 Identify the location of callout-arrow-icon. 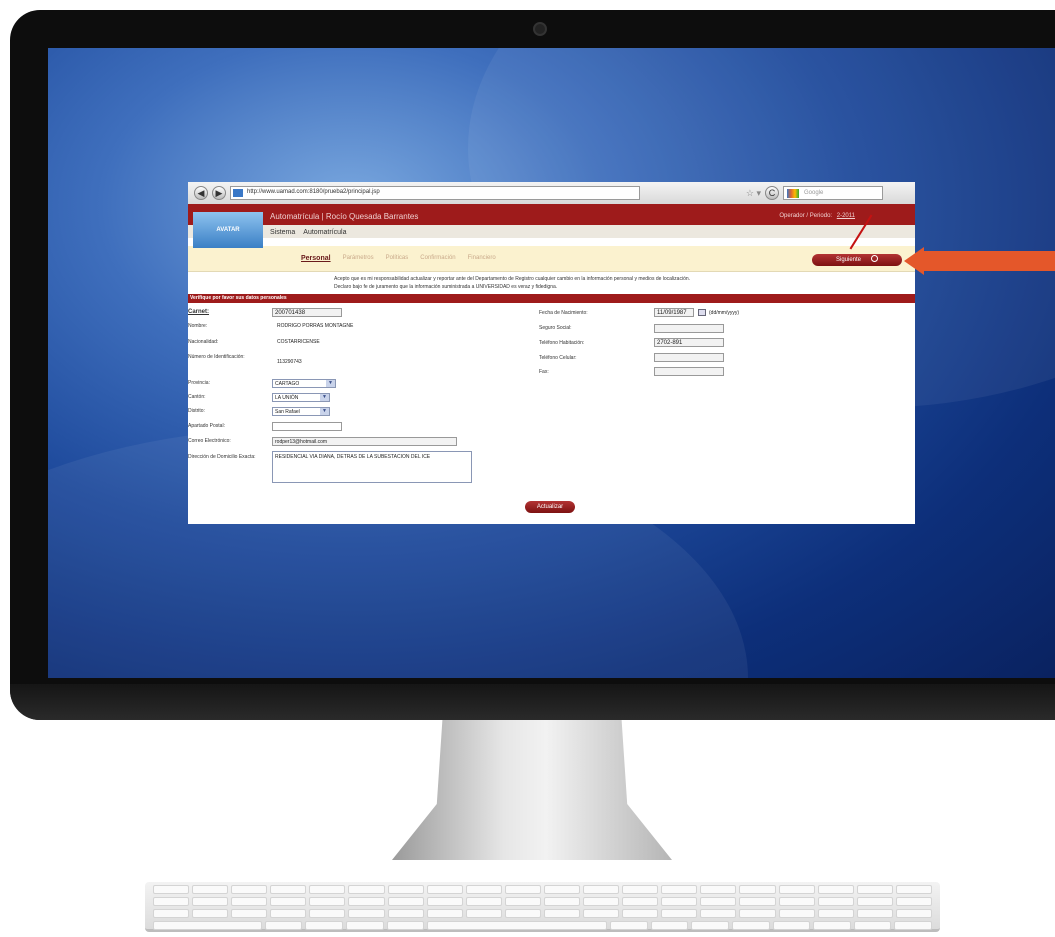
(979, 261).